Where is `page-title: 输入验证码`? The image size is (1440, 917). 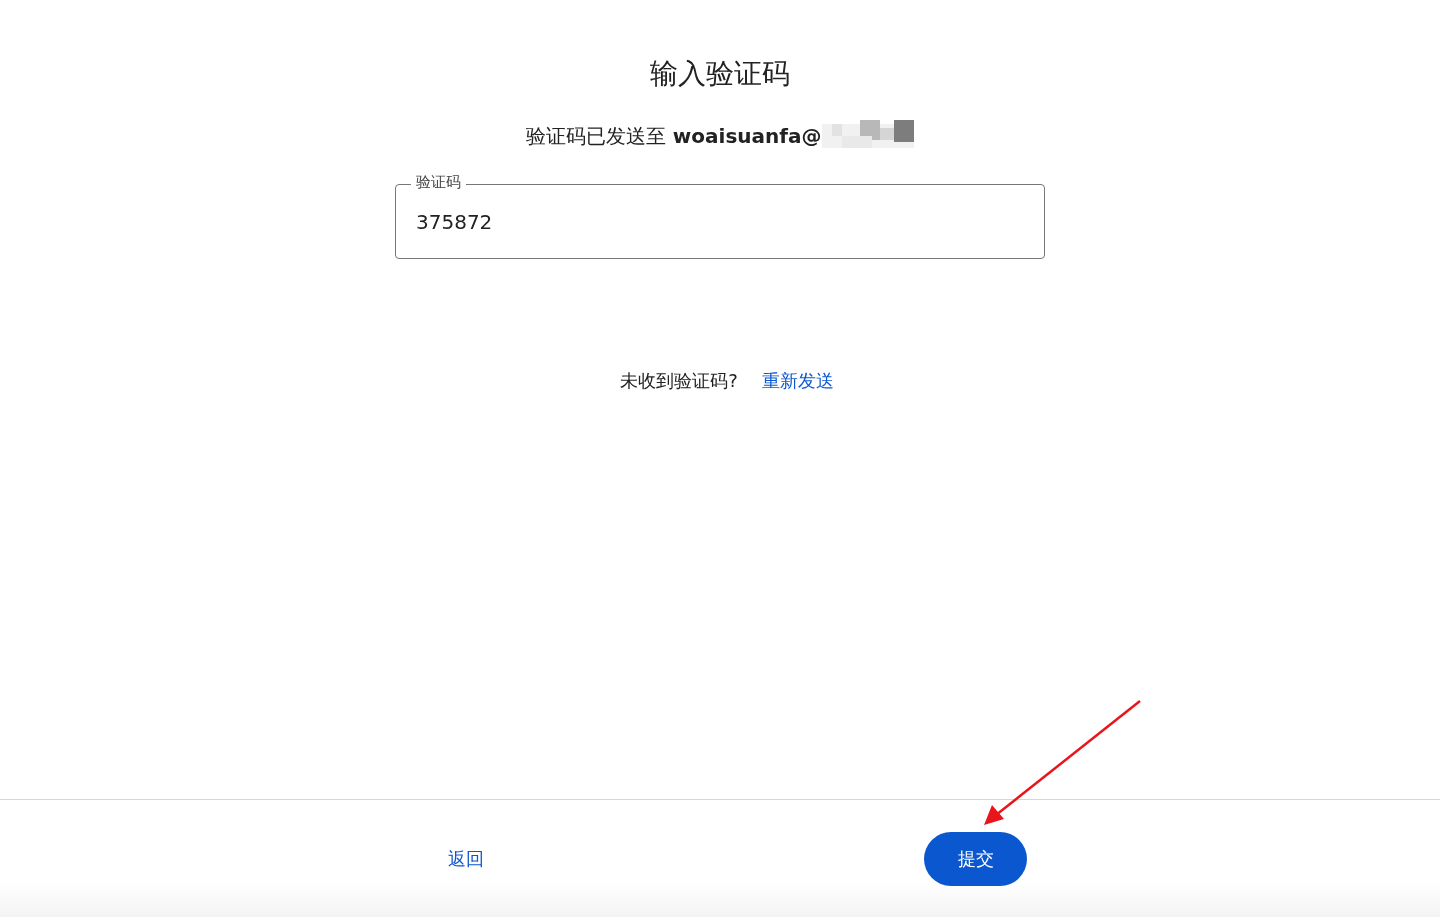 page-title: 输入验证码 is located at coordinates (720, 74).